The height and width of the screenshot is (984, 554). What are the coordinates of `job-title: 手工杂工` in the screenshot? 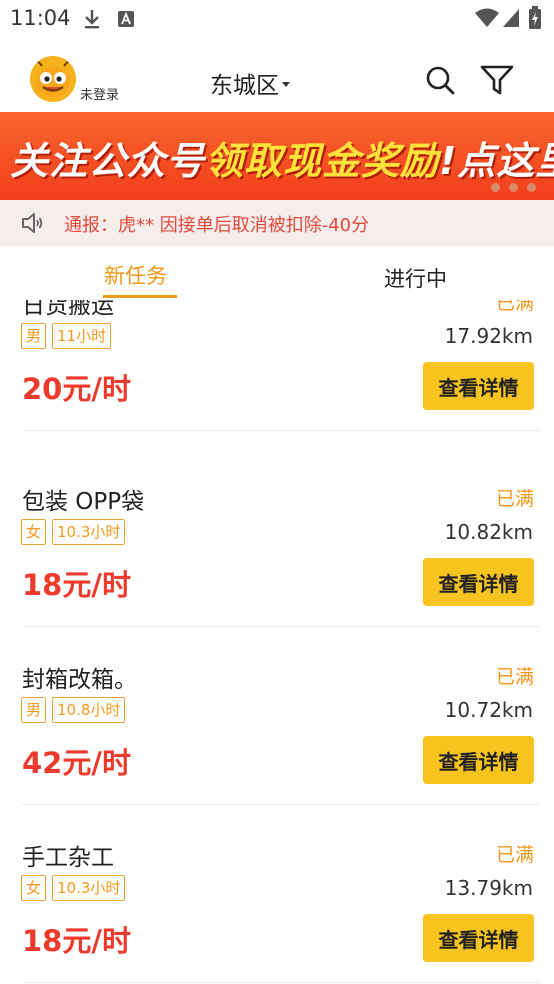 It's located at (68, 858).